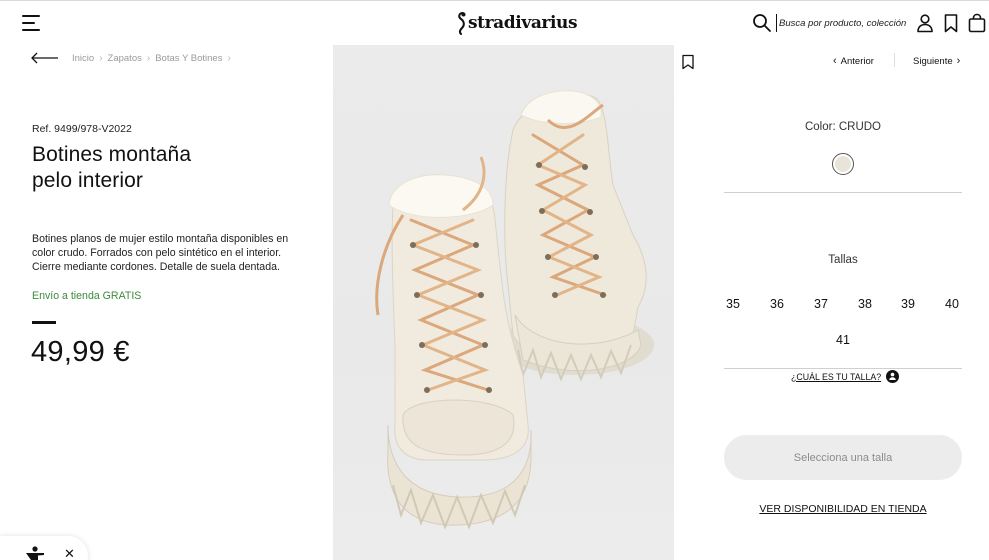 This screenshot has height=560, width=989. What do you see at coordinates (523, 23) in the screenshot?
I see `brand-name: stradivarius` at bounding box center [523, 23].